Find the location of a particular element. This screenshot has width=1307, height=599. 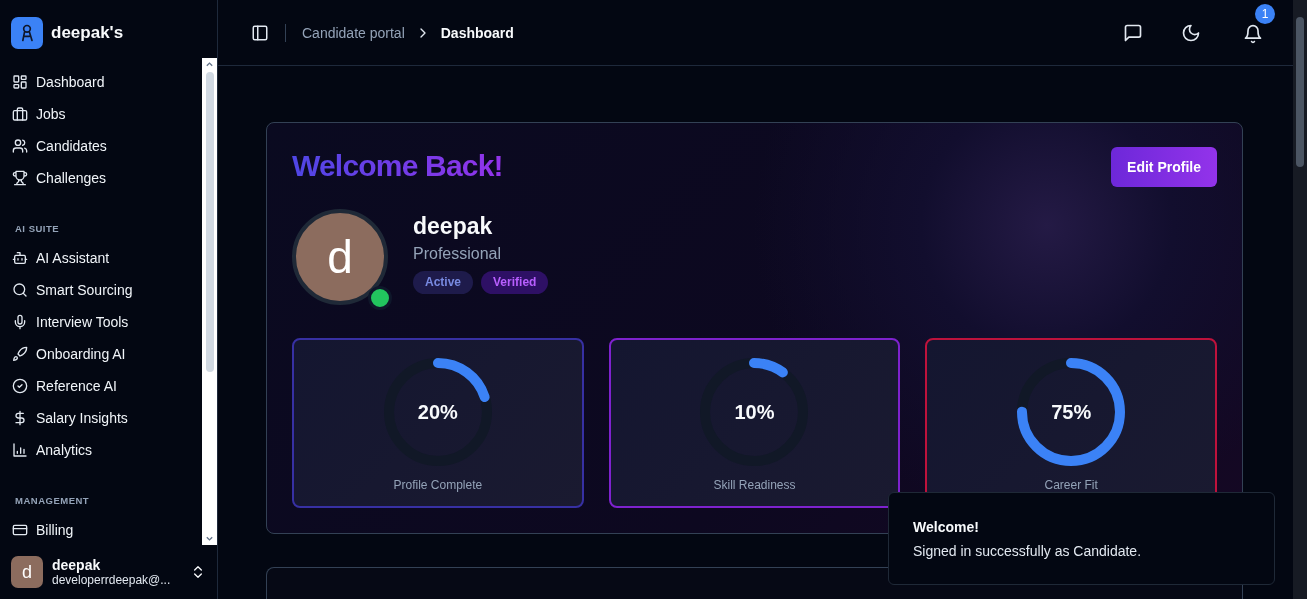

bell-icon is located at coordinates (1253, 33).